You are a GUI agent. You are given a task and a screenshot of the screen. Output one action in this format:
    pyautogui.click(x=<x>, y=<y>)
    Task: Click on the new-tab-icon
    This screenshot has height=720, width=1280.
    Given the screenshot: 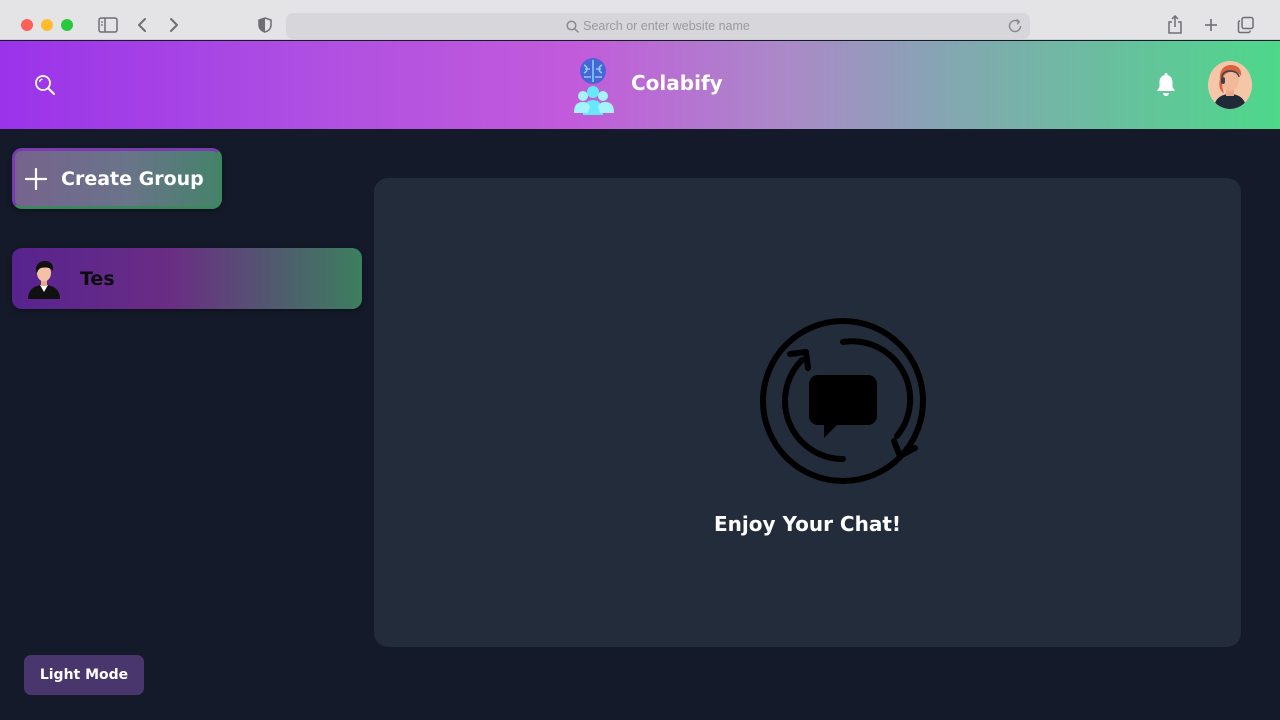 What is the action you would take?
    pyautogui.click(x=1211, y=25)
    